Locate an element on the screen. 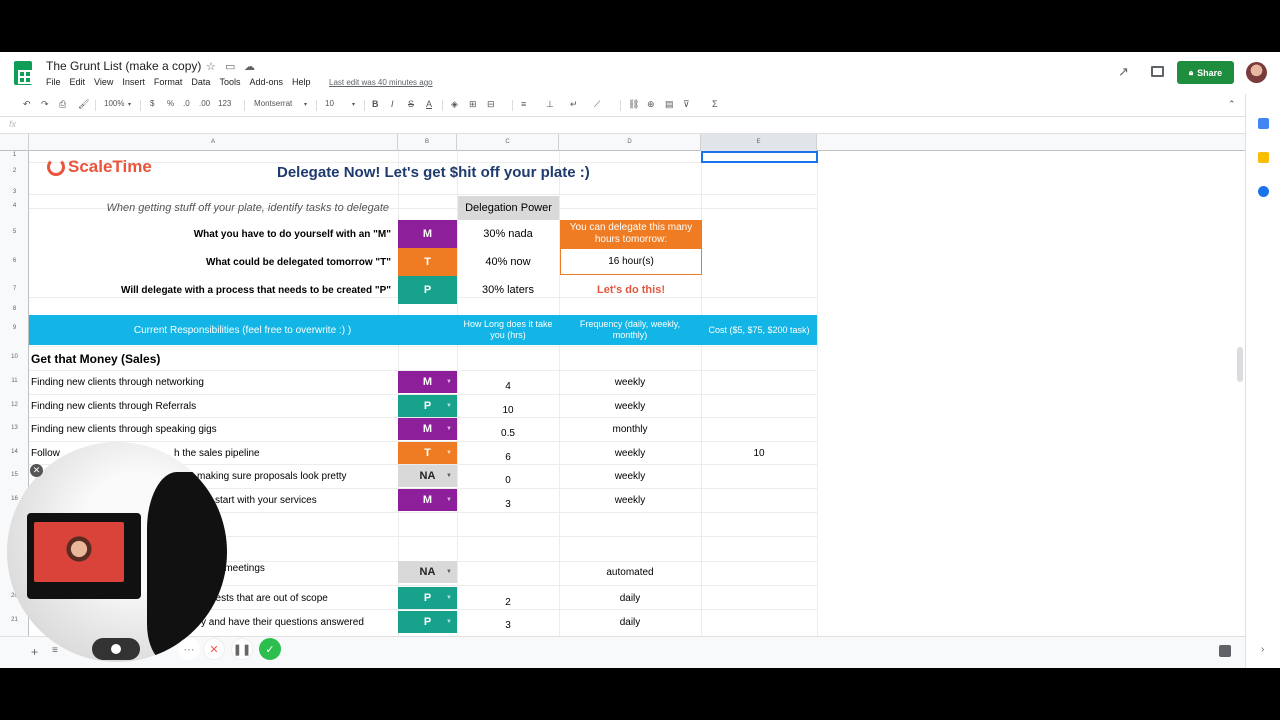 Image resolution: width=1280 pixels, height=720 pixels. currency-button: $ is located at coordinates (152, 103).